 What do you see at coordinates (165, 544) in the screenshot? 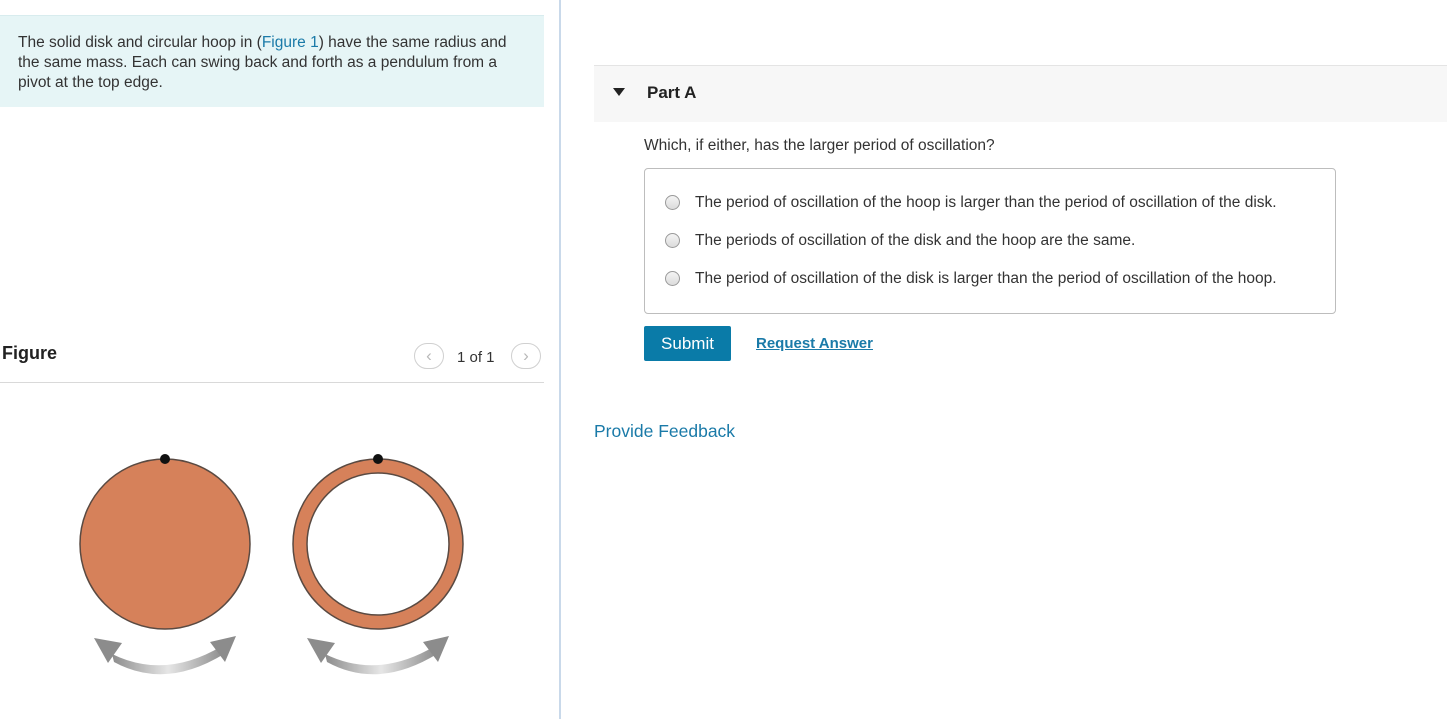
I see `solid-disk` at bounding box center [165, 544].